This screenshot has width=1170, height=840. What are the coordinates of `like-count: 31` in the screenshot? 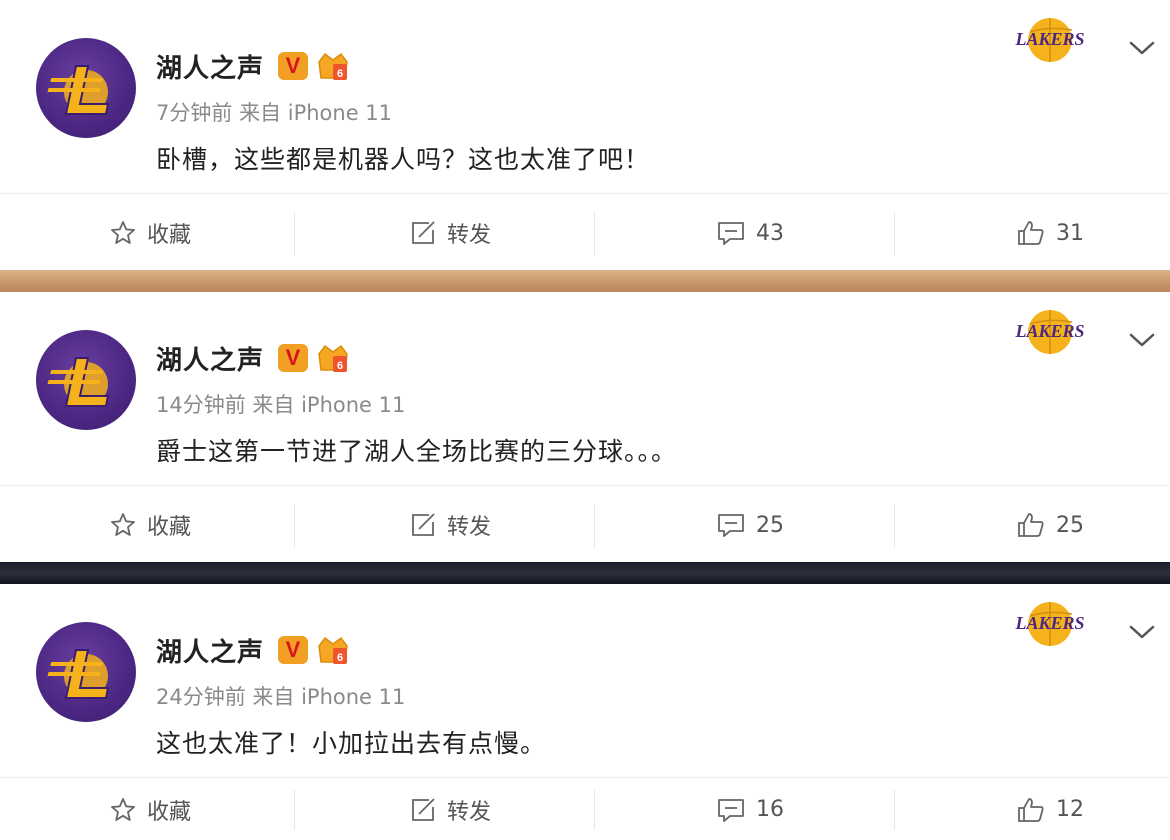 It's located at (1070, 233).